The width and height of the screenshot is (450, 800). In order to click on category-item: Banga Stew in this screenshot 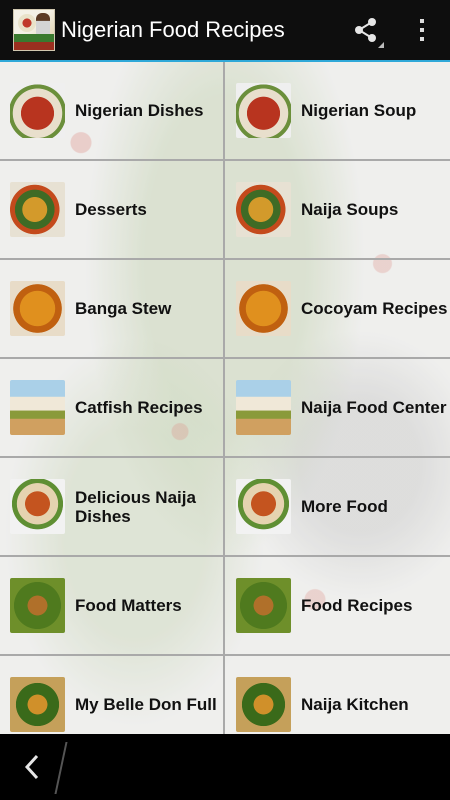, I will do `click(112, 309)`.